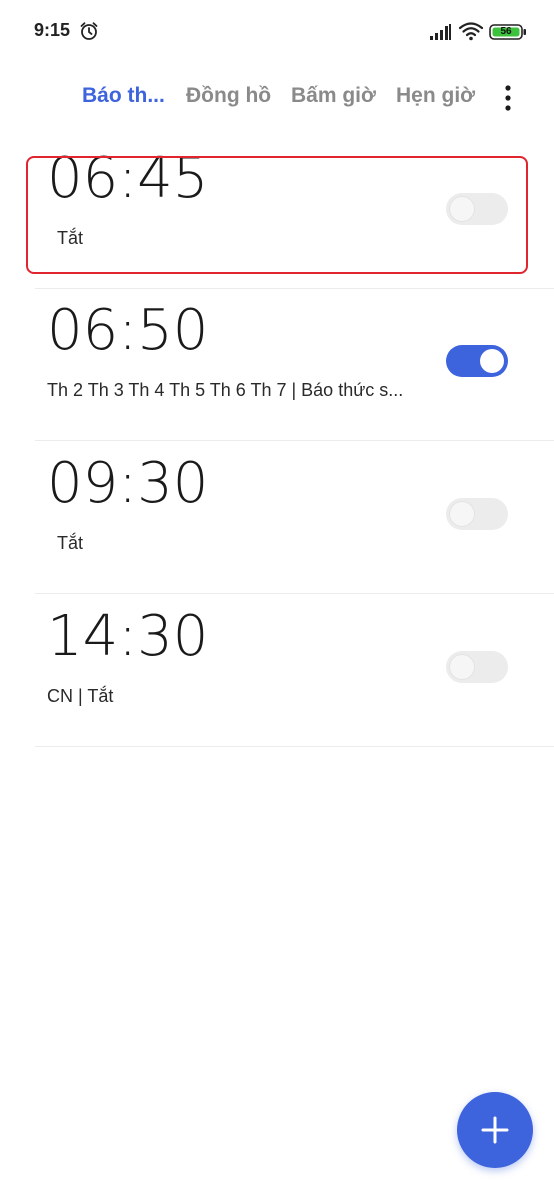 The image size is (554, 1200). Describe the element at coordinates (294, 517) in the screenshot. I see `alarm-item: 09:30 Tắt` at that location.